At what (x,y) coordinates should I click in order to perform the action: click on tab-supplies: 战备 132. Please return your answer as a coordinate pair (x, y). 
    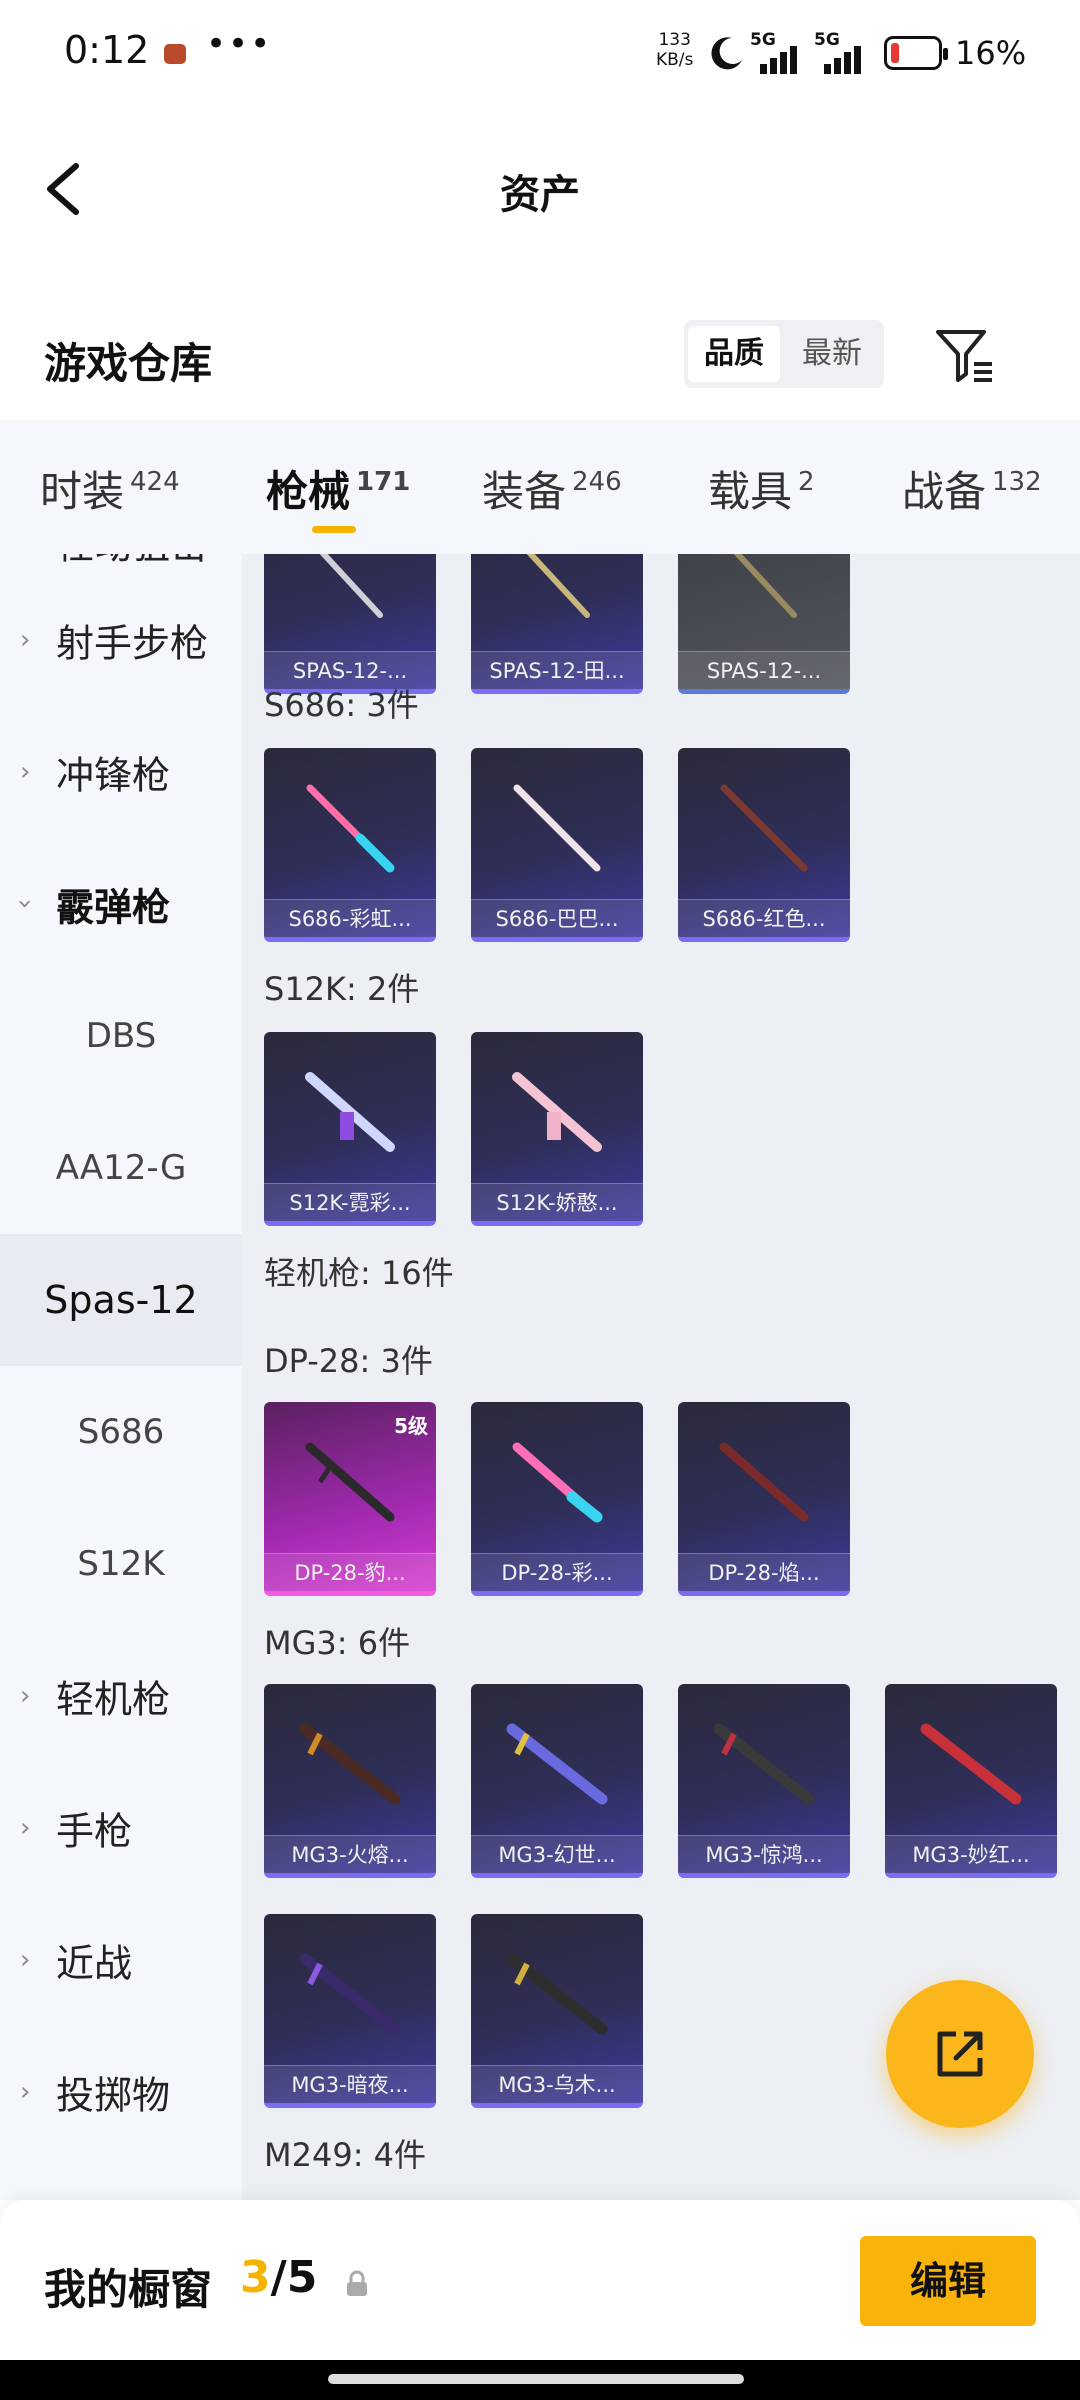
    Looking at the image, I should click on (972, 488).